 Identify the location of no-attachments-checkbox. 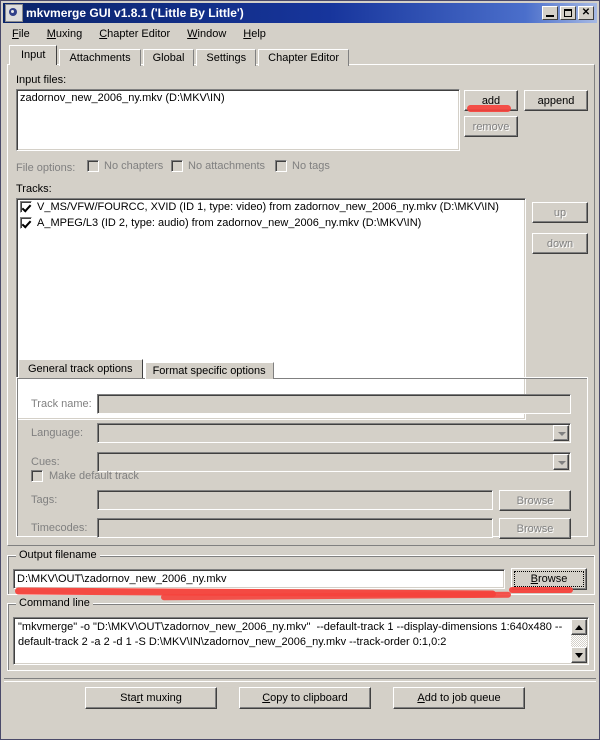
(177, 166).